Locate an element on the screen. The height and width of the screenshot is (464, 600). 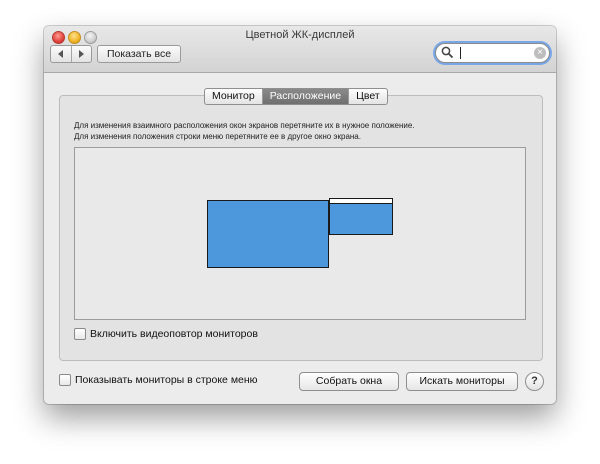
nav-back-forward is located at coordinates (71, 54).